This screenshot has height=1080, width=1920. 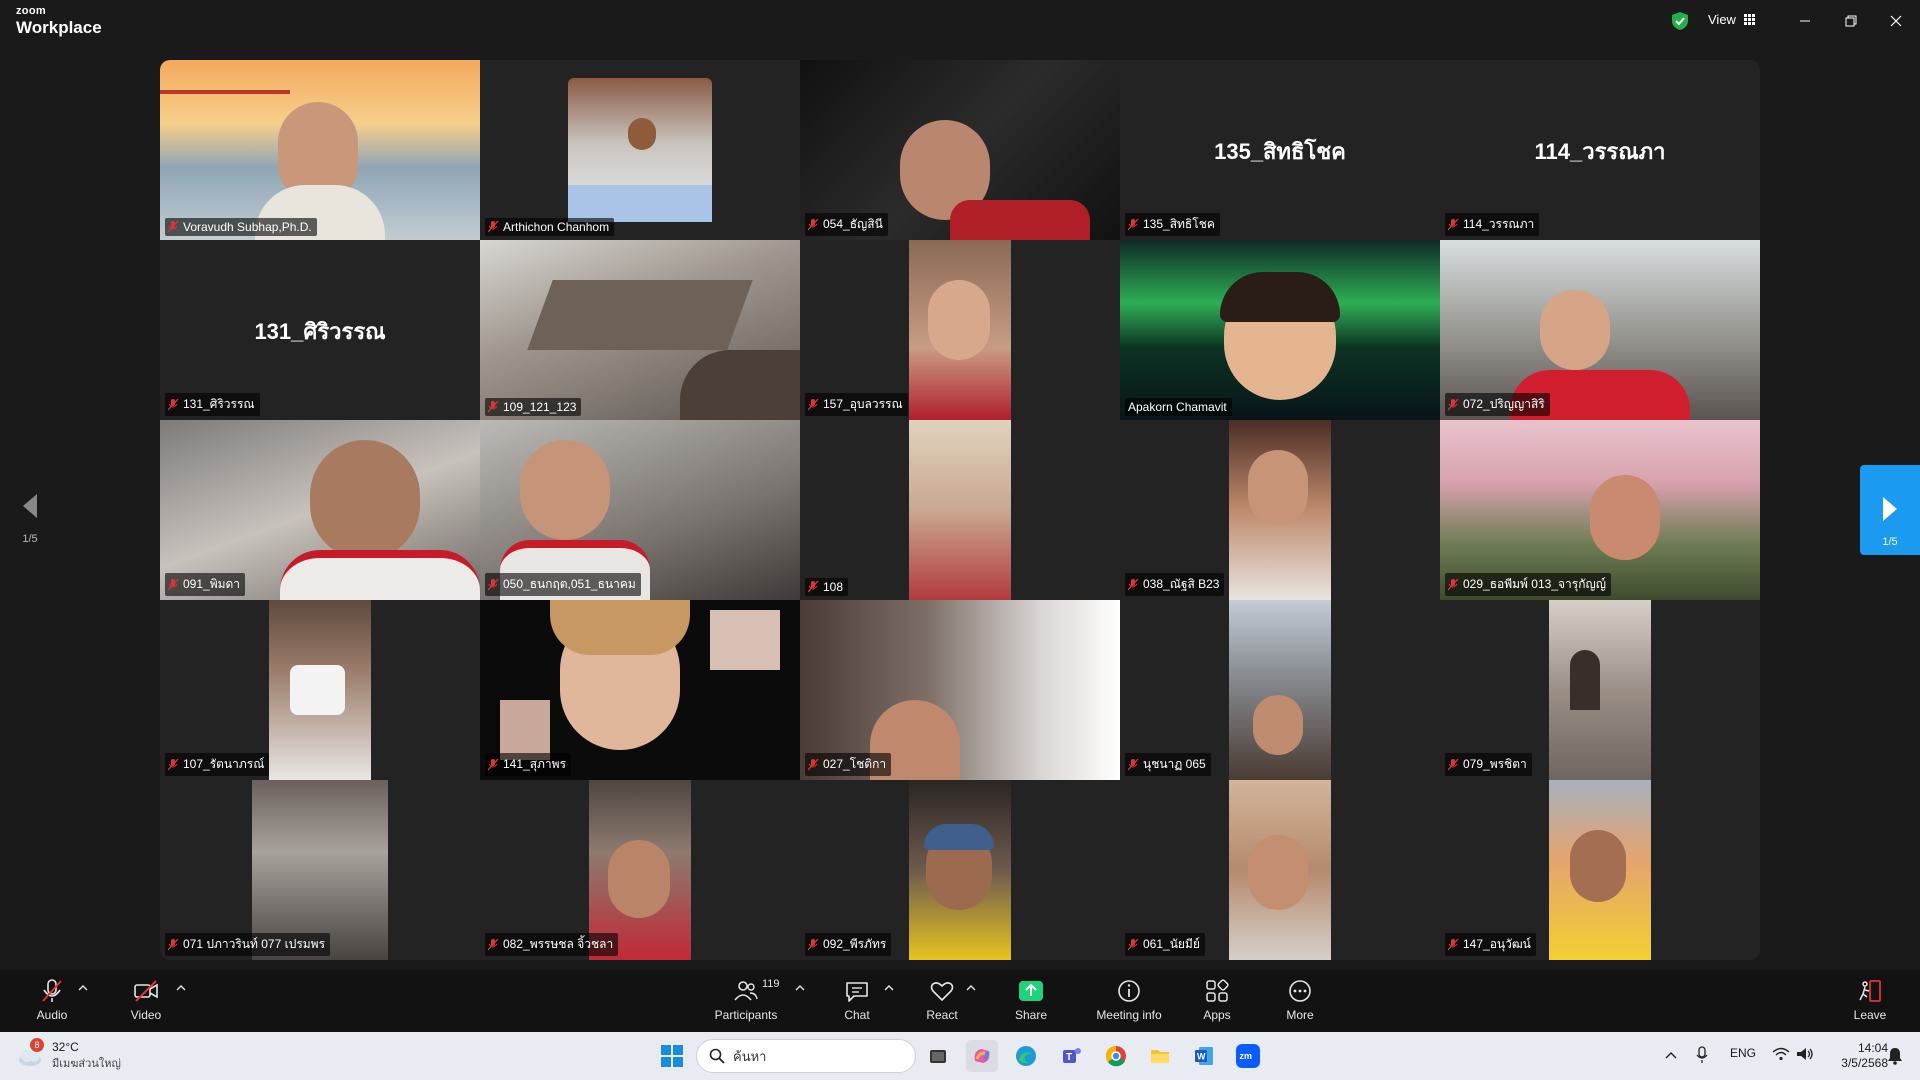 I want to click on apps-button: Apps, so click(x=1217, y=1000).